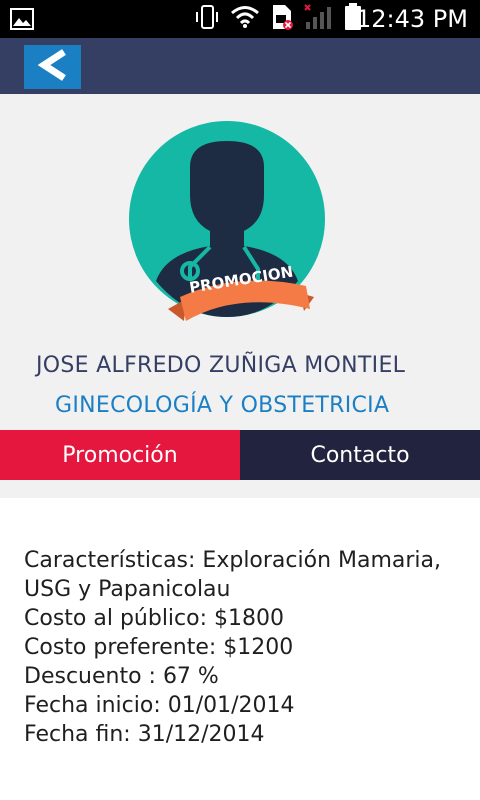 The image size is (480, 800). What do you see at coordinates (154, 618) in the screenshot?
I see `costo-publico-text: Costo al público: $1800` at bounding box center [154, 618].